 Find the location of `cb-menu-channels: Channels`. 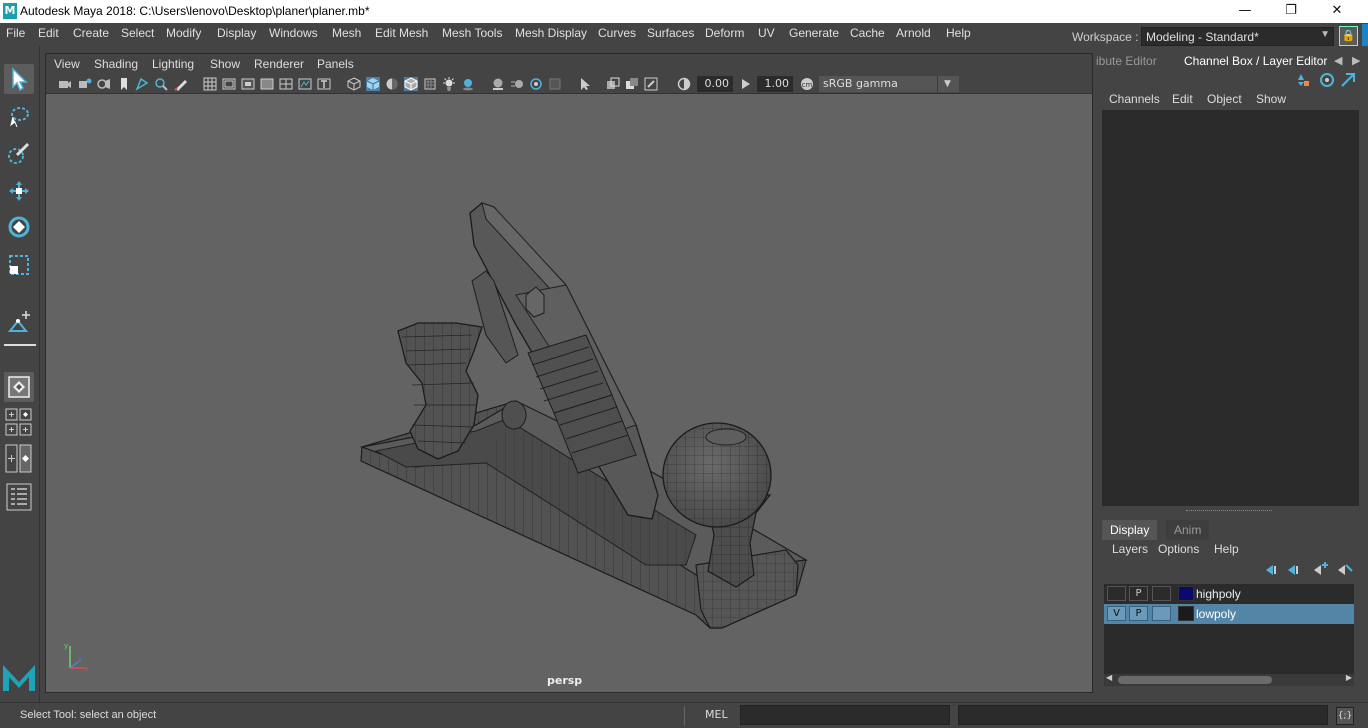

cb-menu-channels: Channels is located at coordinates (1134, 99).